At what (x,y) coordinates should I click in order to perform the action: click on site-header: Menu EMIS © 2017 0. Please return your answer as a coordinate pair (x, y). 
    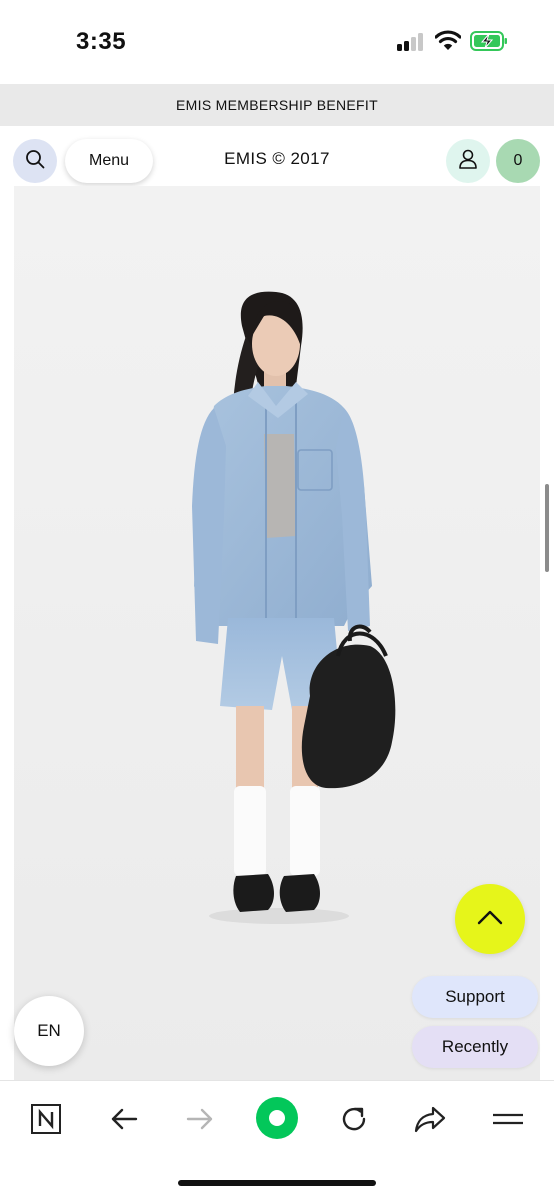
    Looking at the image, I should click on (277, 156).